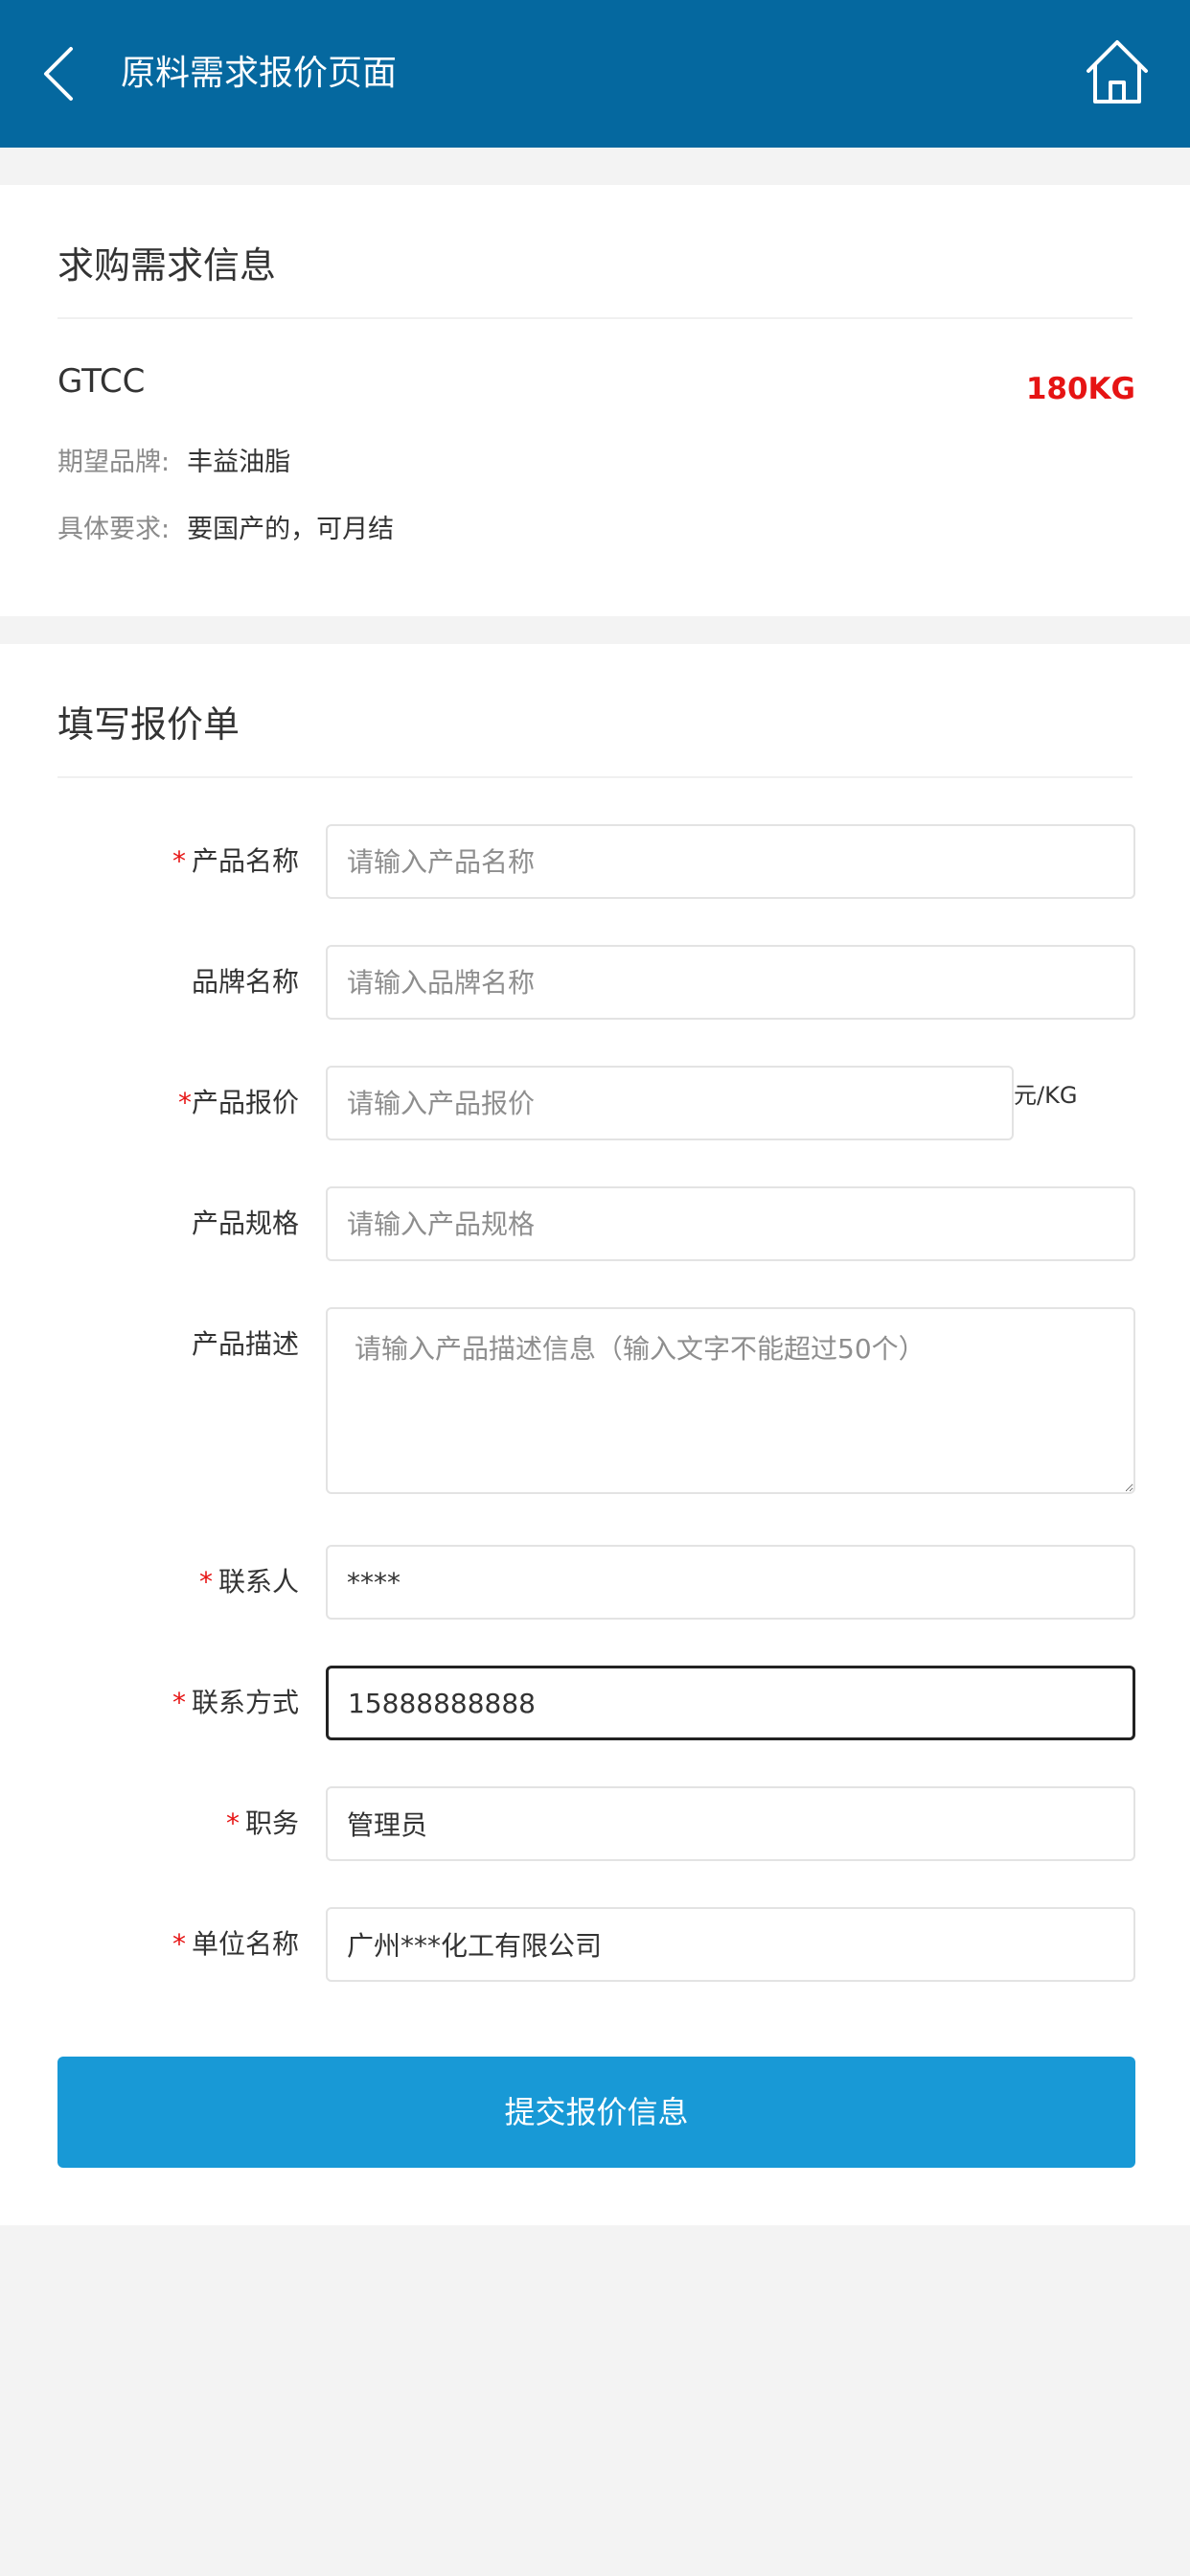 This screenshot has width=1190, height=2576. What do you see at coordinates (595, 74) in the screenshot?
I see `app-header: 原料需求报价页面` at bounding box center [595, 74].